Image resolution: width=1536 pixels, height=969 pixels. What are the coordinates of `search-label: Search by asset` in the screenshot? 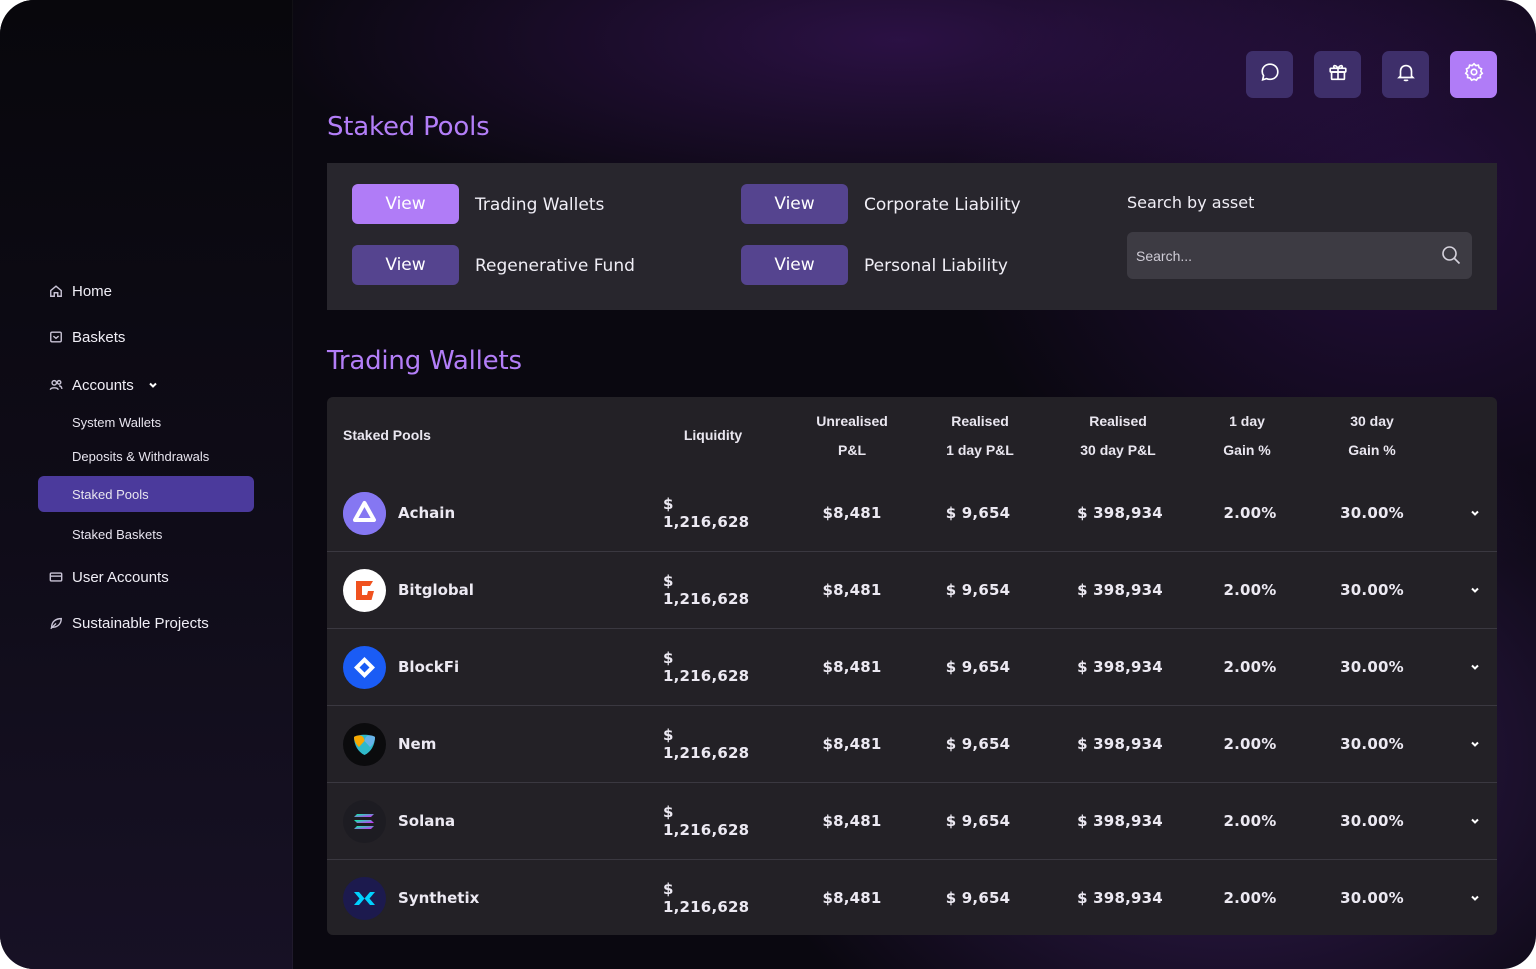 It's located at (1191, 202).